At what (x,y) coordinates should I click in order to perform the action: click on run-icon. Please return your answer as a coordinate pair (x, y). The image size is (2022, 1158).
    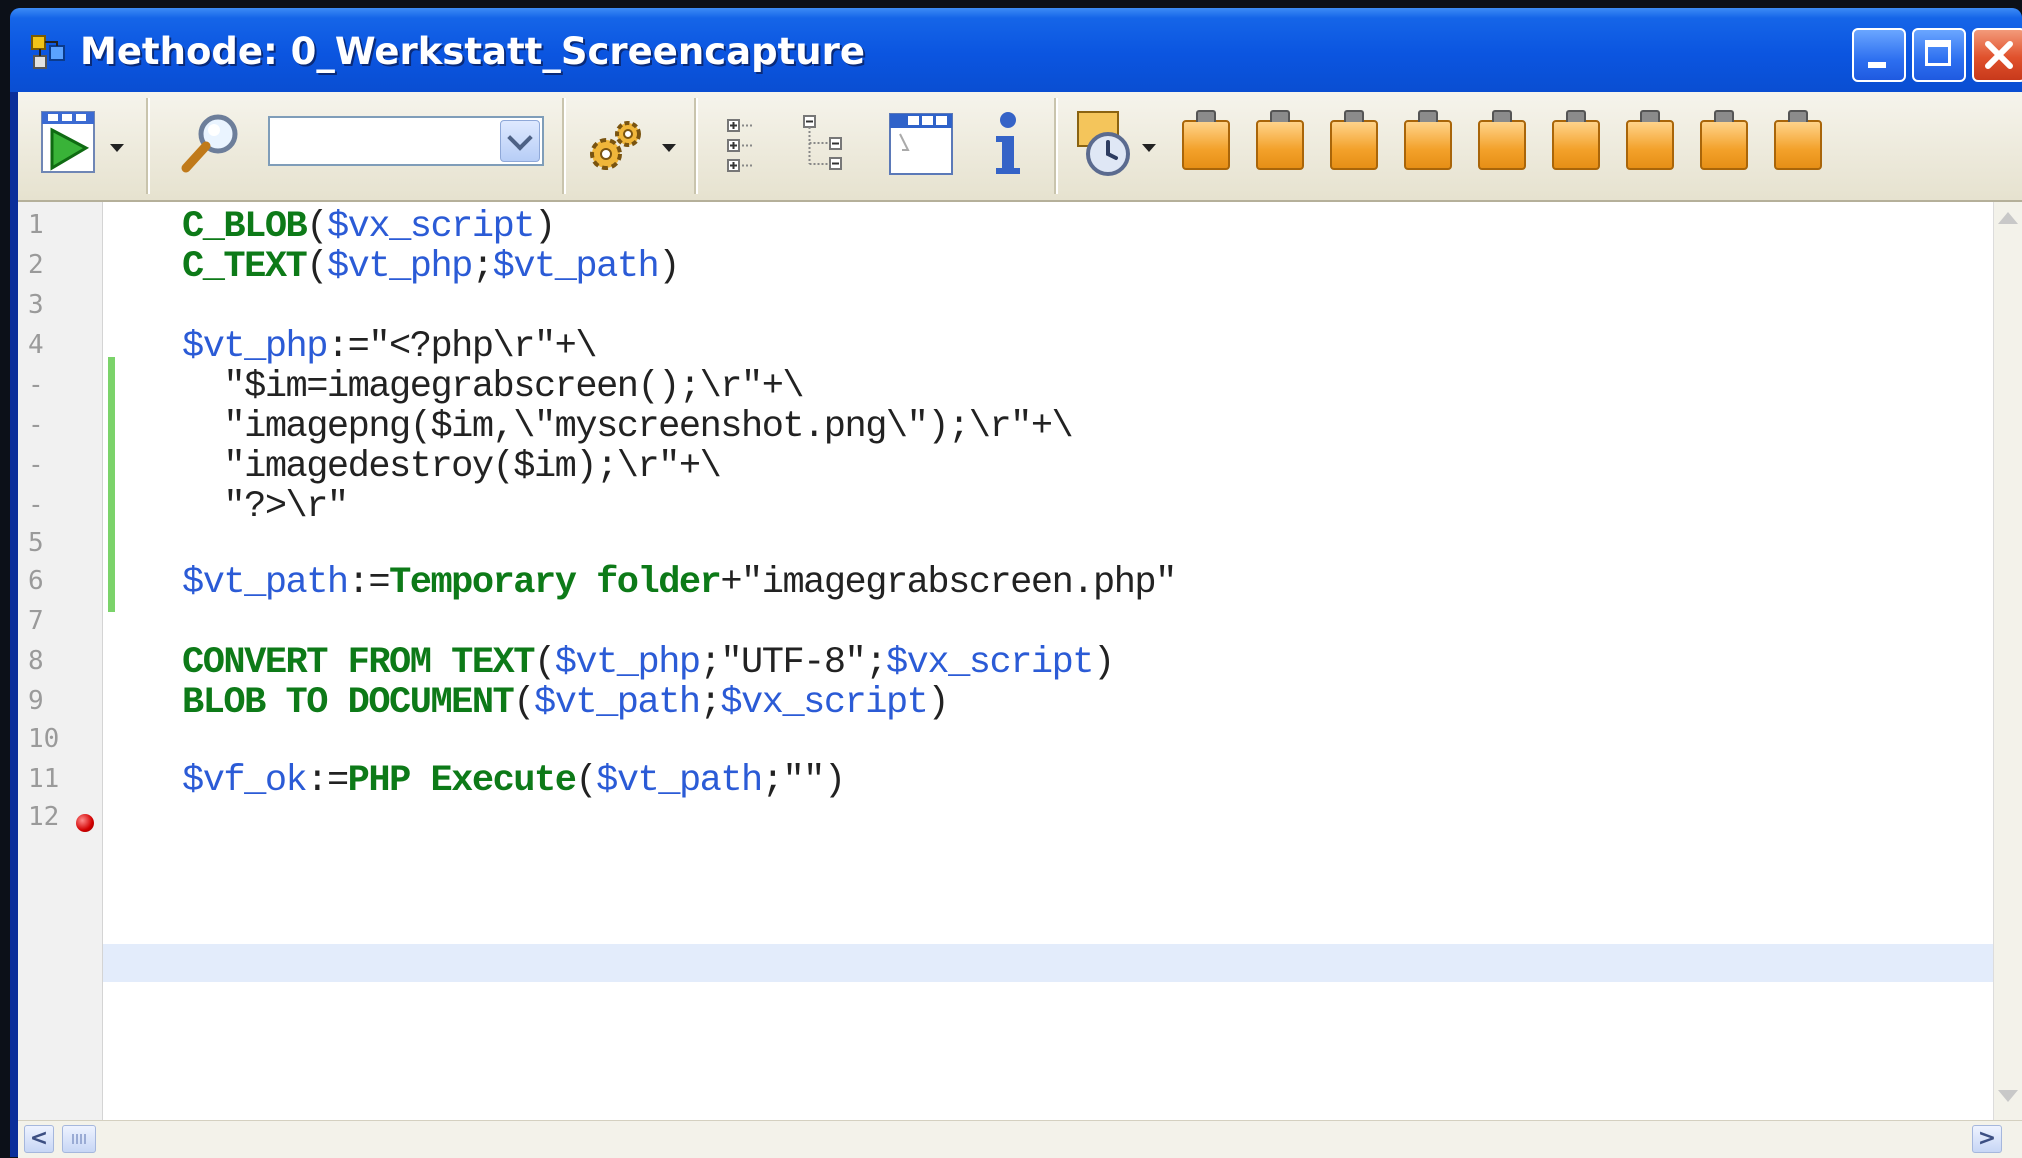
    Looking at the image, I should click on (68, 142).